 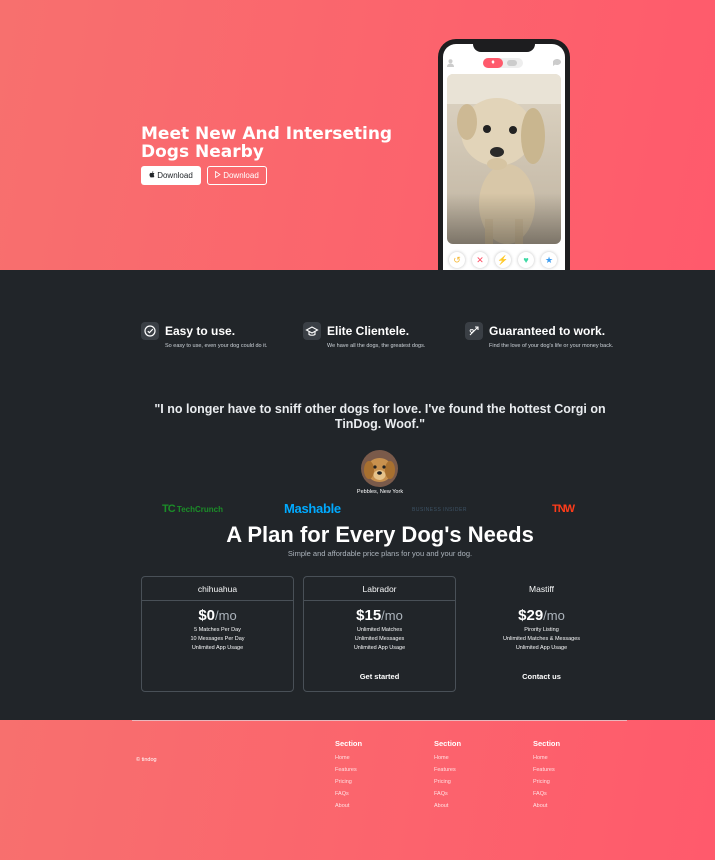 I want to click on app-topbar: ♦, so click(x=504, y=63).